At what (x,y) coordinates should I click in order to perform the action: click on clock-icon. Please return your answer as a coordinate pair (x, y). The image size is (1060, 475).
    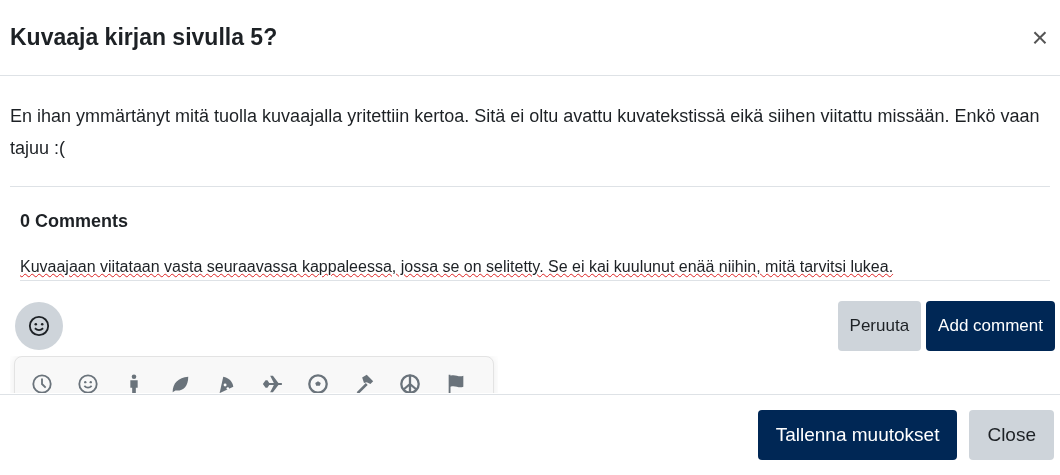
    Looking at the image, I should click on (42, 383).